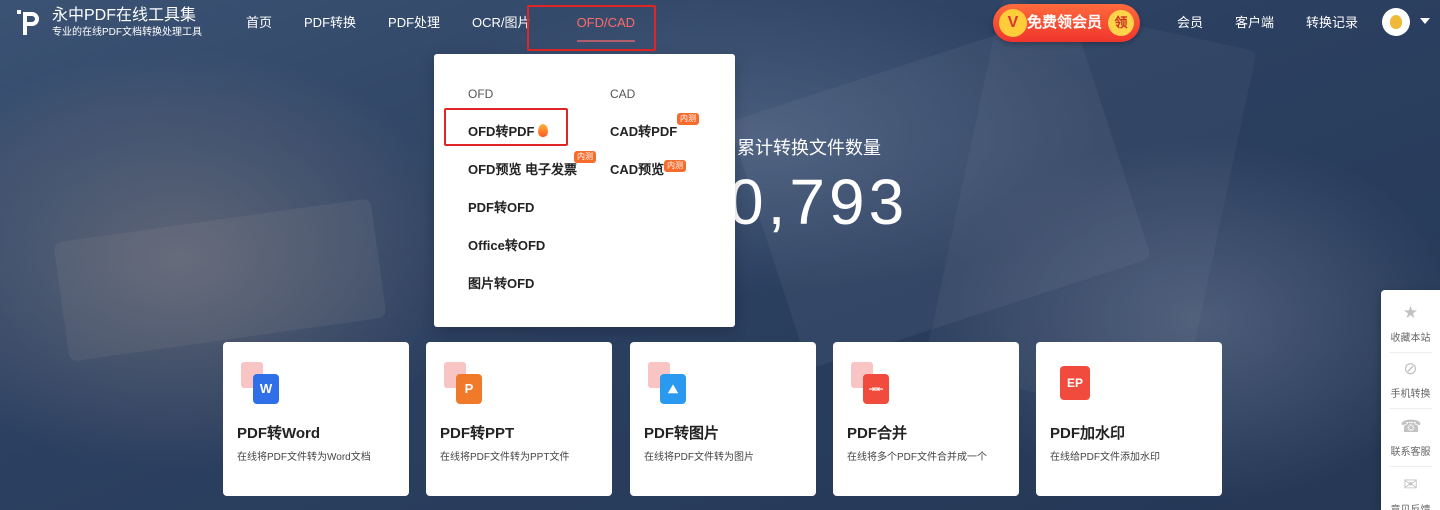 The height and width of the screenshot is (510, 1440). Describe the element at coordinates (523, 169) in the screenshot. I see `menu-item-label: OFD预览 电子发票` at that location.